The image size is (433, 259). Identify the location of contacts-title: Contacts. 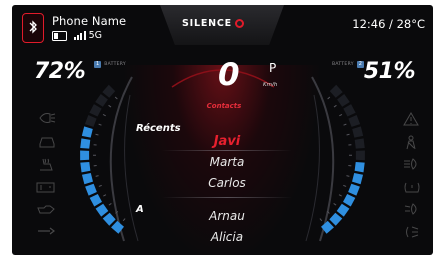
(224, 106).